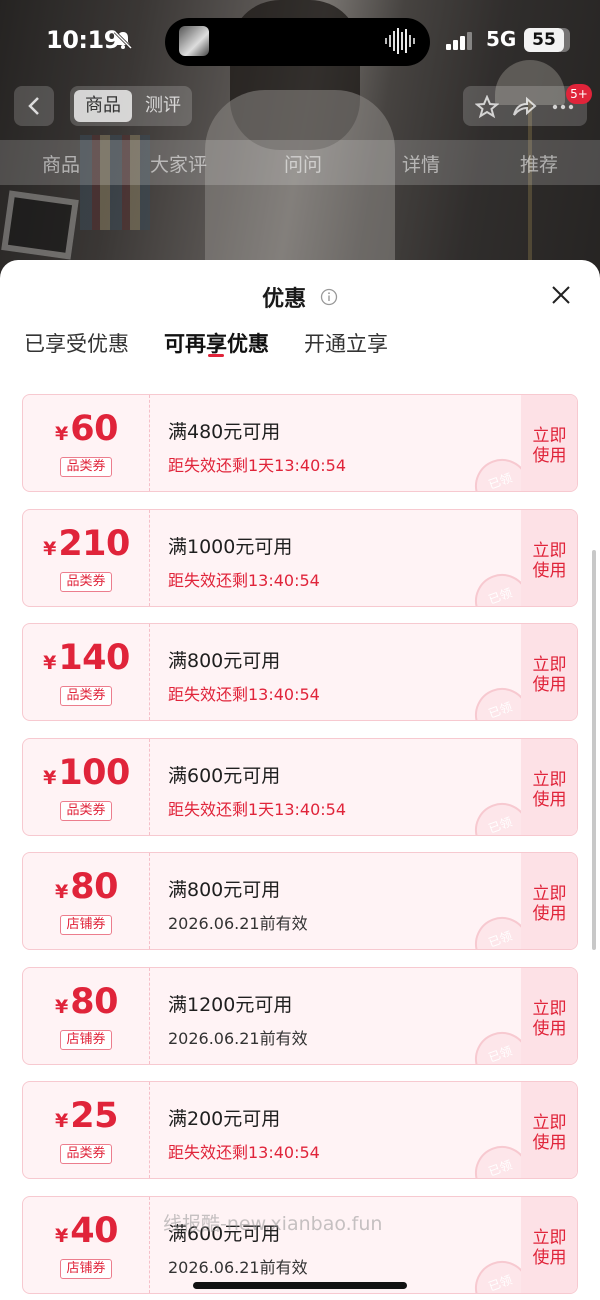 The image size is (600, 1300). I want to click on share-icon, so click(524, 107).